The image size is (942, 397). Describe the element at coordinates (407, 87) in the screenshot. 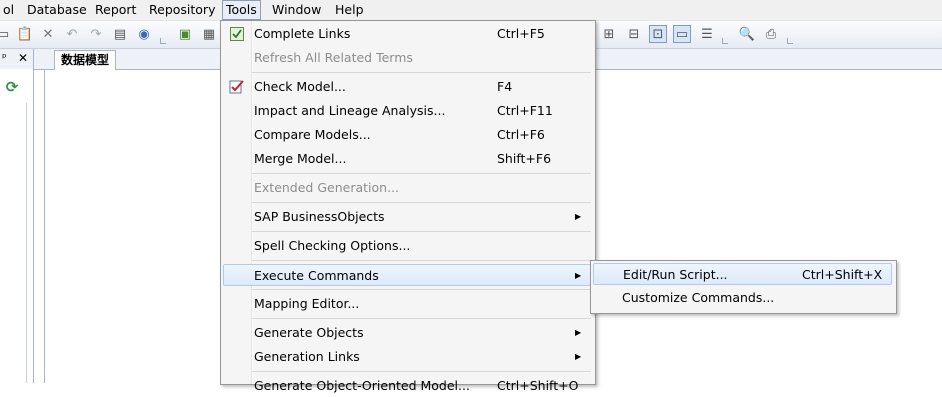

I see `menu-item-check-model: Check Model... F4` at that location.